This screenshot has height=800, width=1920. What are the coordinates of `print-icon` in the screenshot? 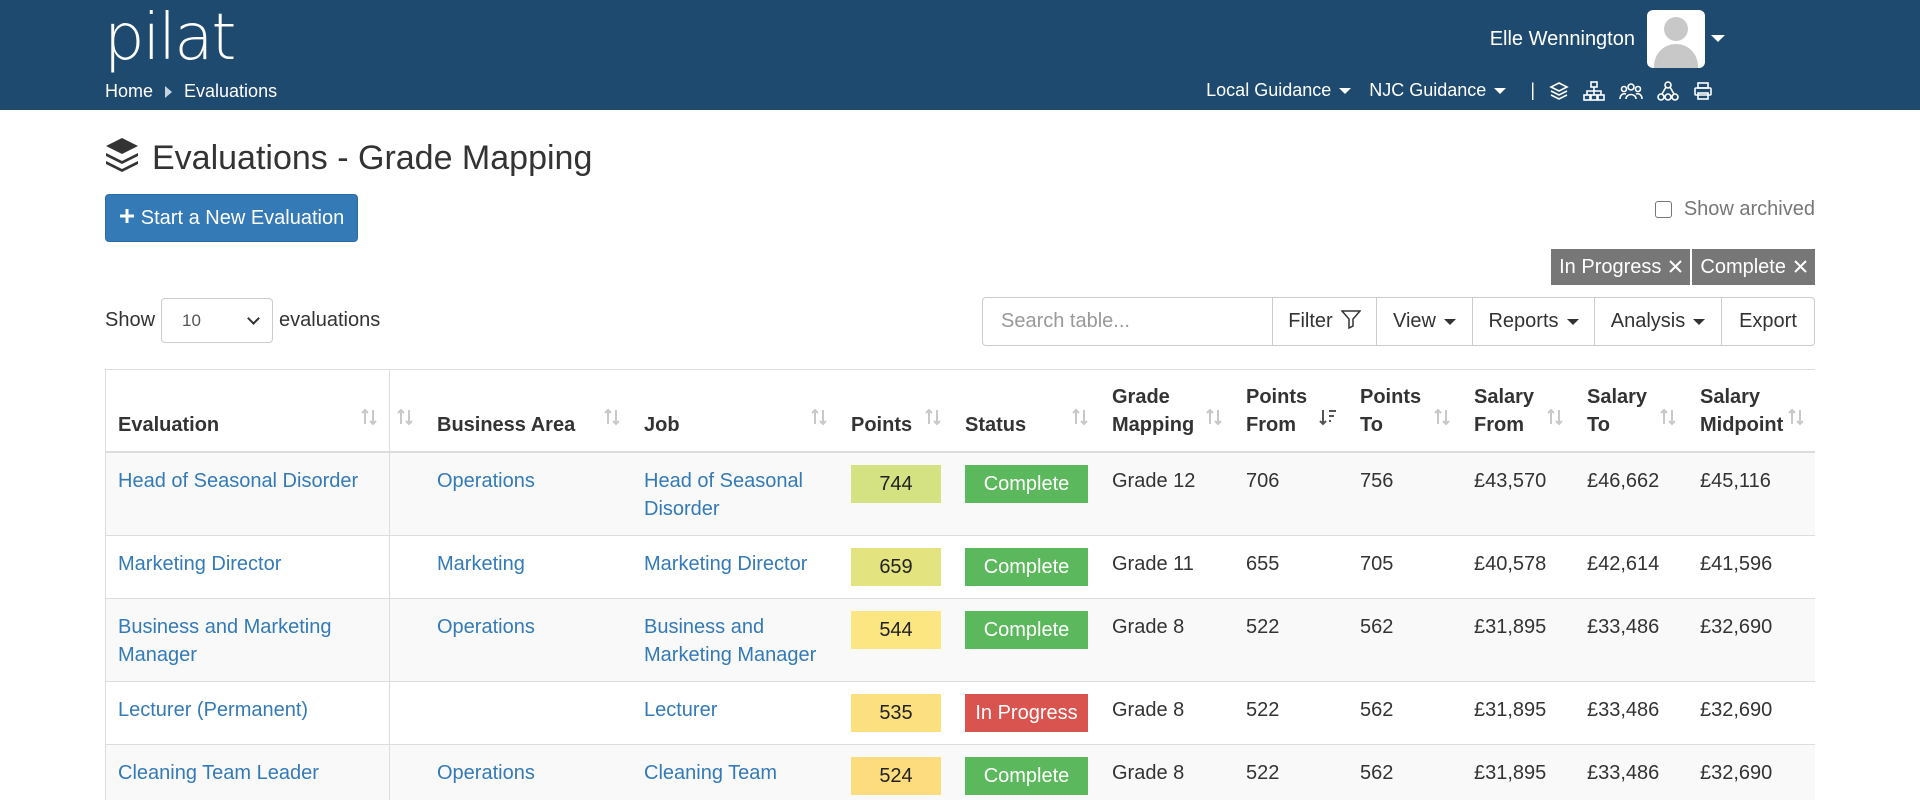 It's located at (1703, 91).